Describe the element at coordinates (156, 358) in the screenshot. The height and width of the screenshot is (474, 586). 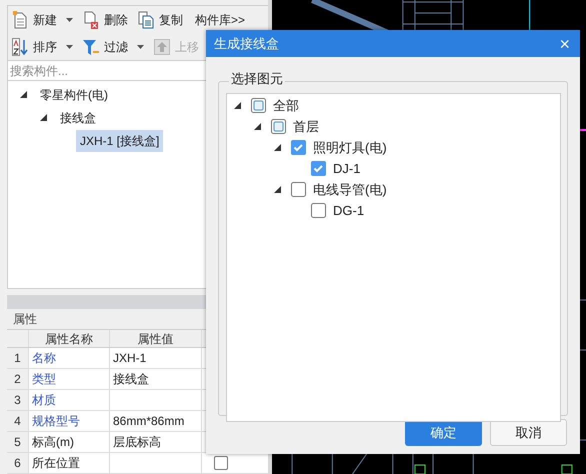
I see `table-cell: JXH-1` at that location.